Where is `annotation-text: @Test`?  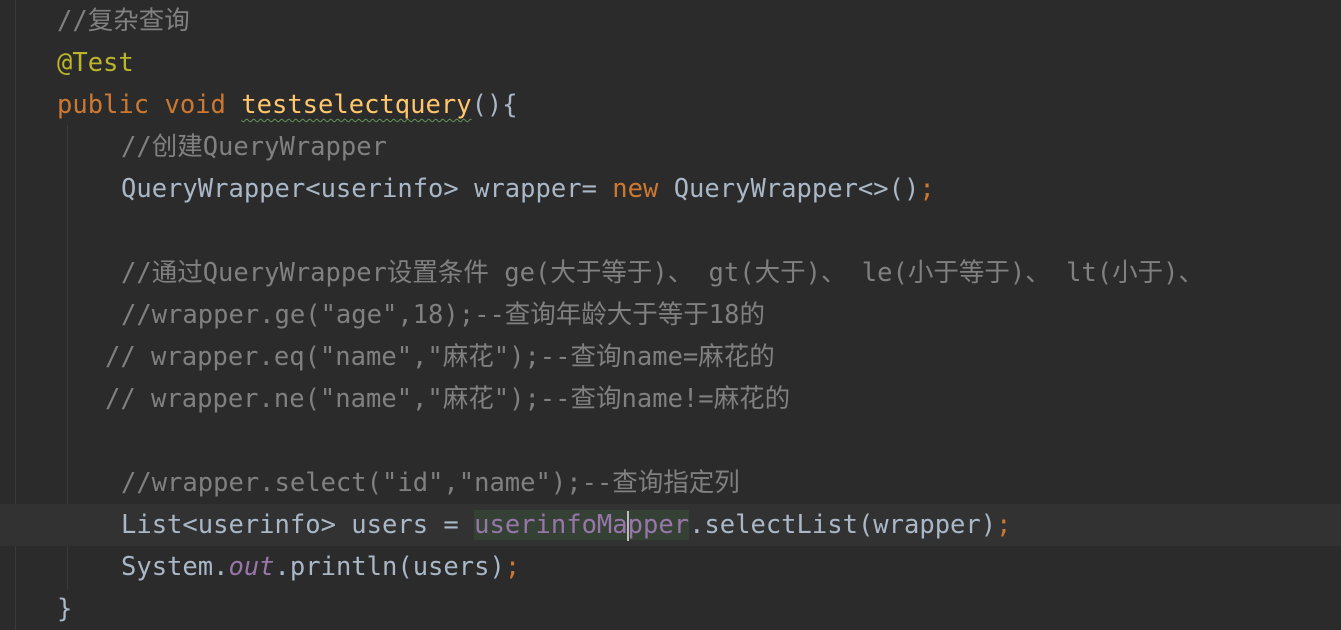 annotation-text: @Test is located at coordinates (95, 63).